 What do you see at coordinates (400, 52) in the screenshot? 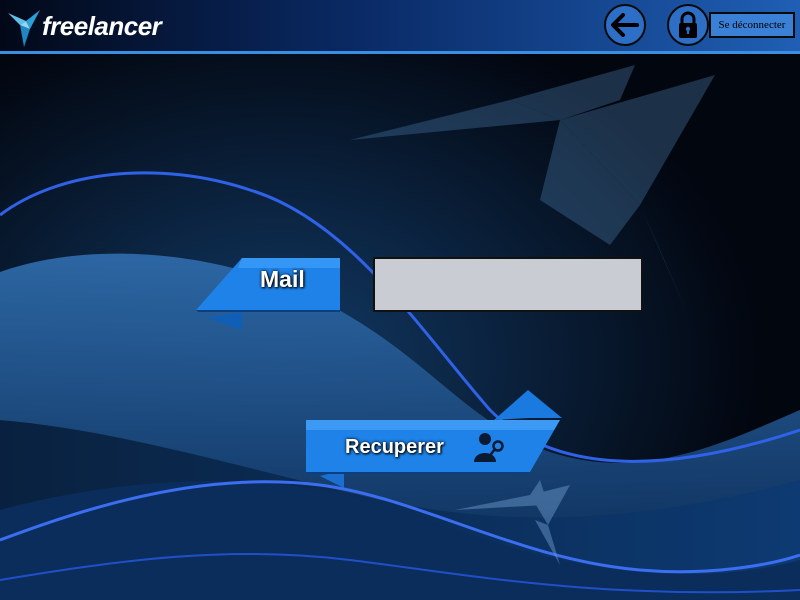
I see `header-divider` at bounding box center [400, 52].